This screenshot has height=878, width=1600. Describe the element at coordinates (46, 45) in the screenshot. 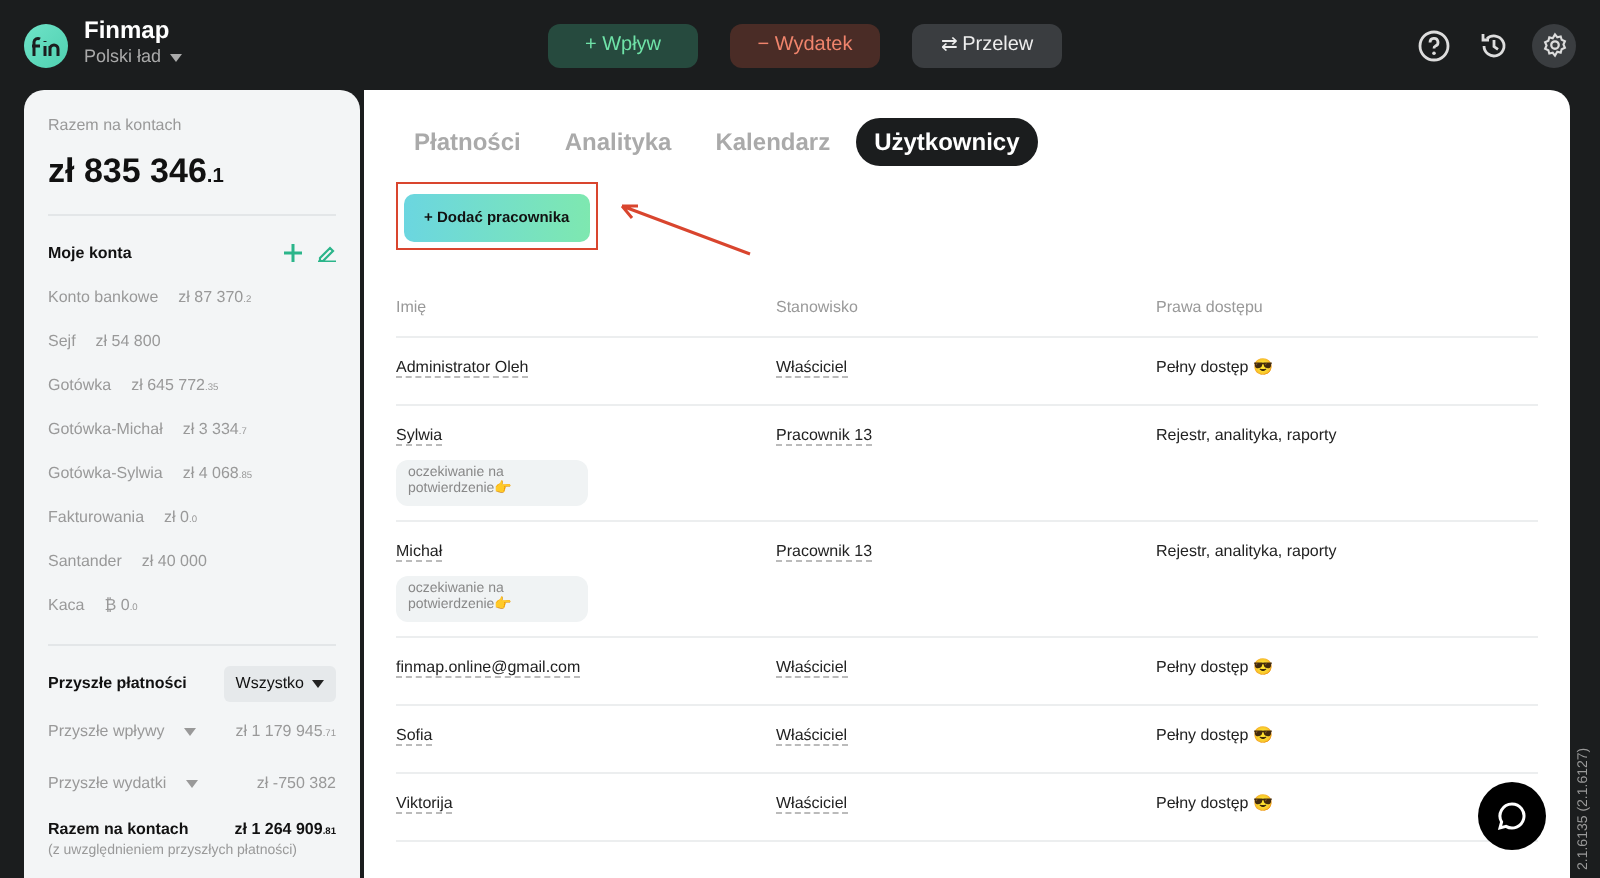

I see `app-logo` at that location.